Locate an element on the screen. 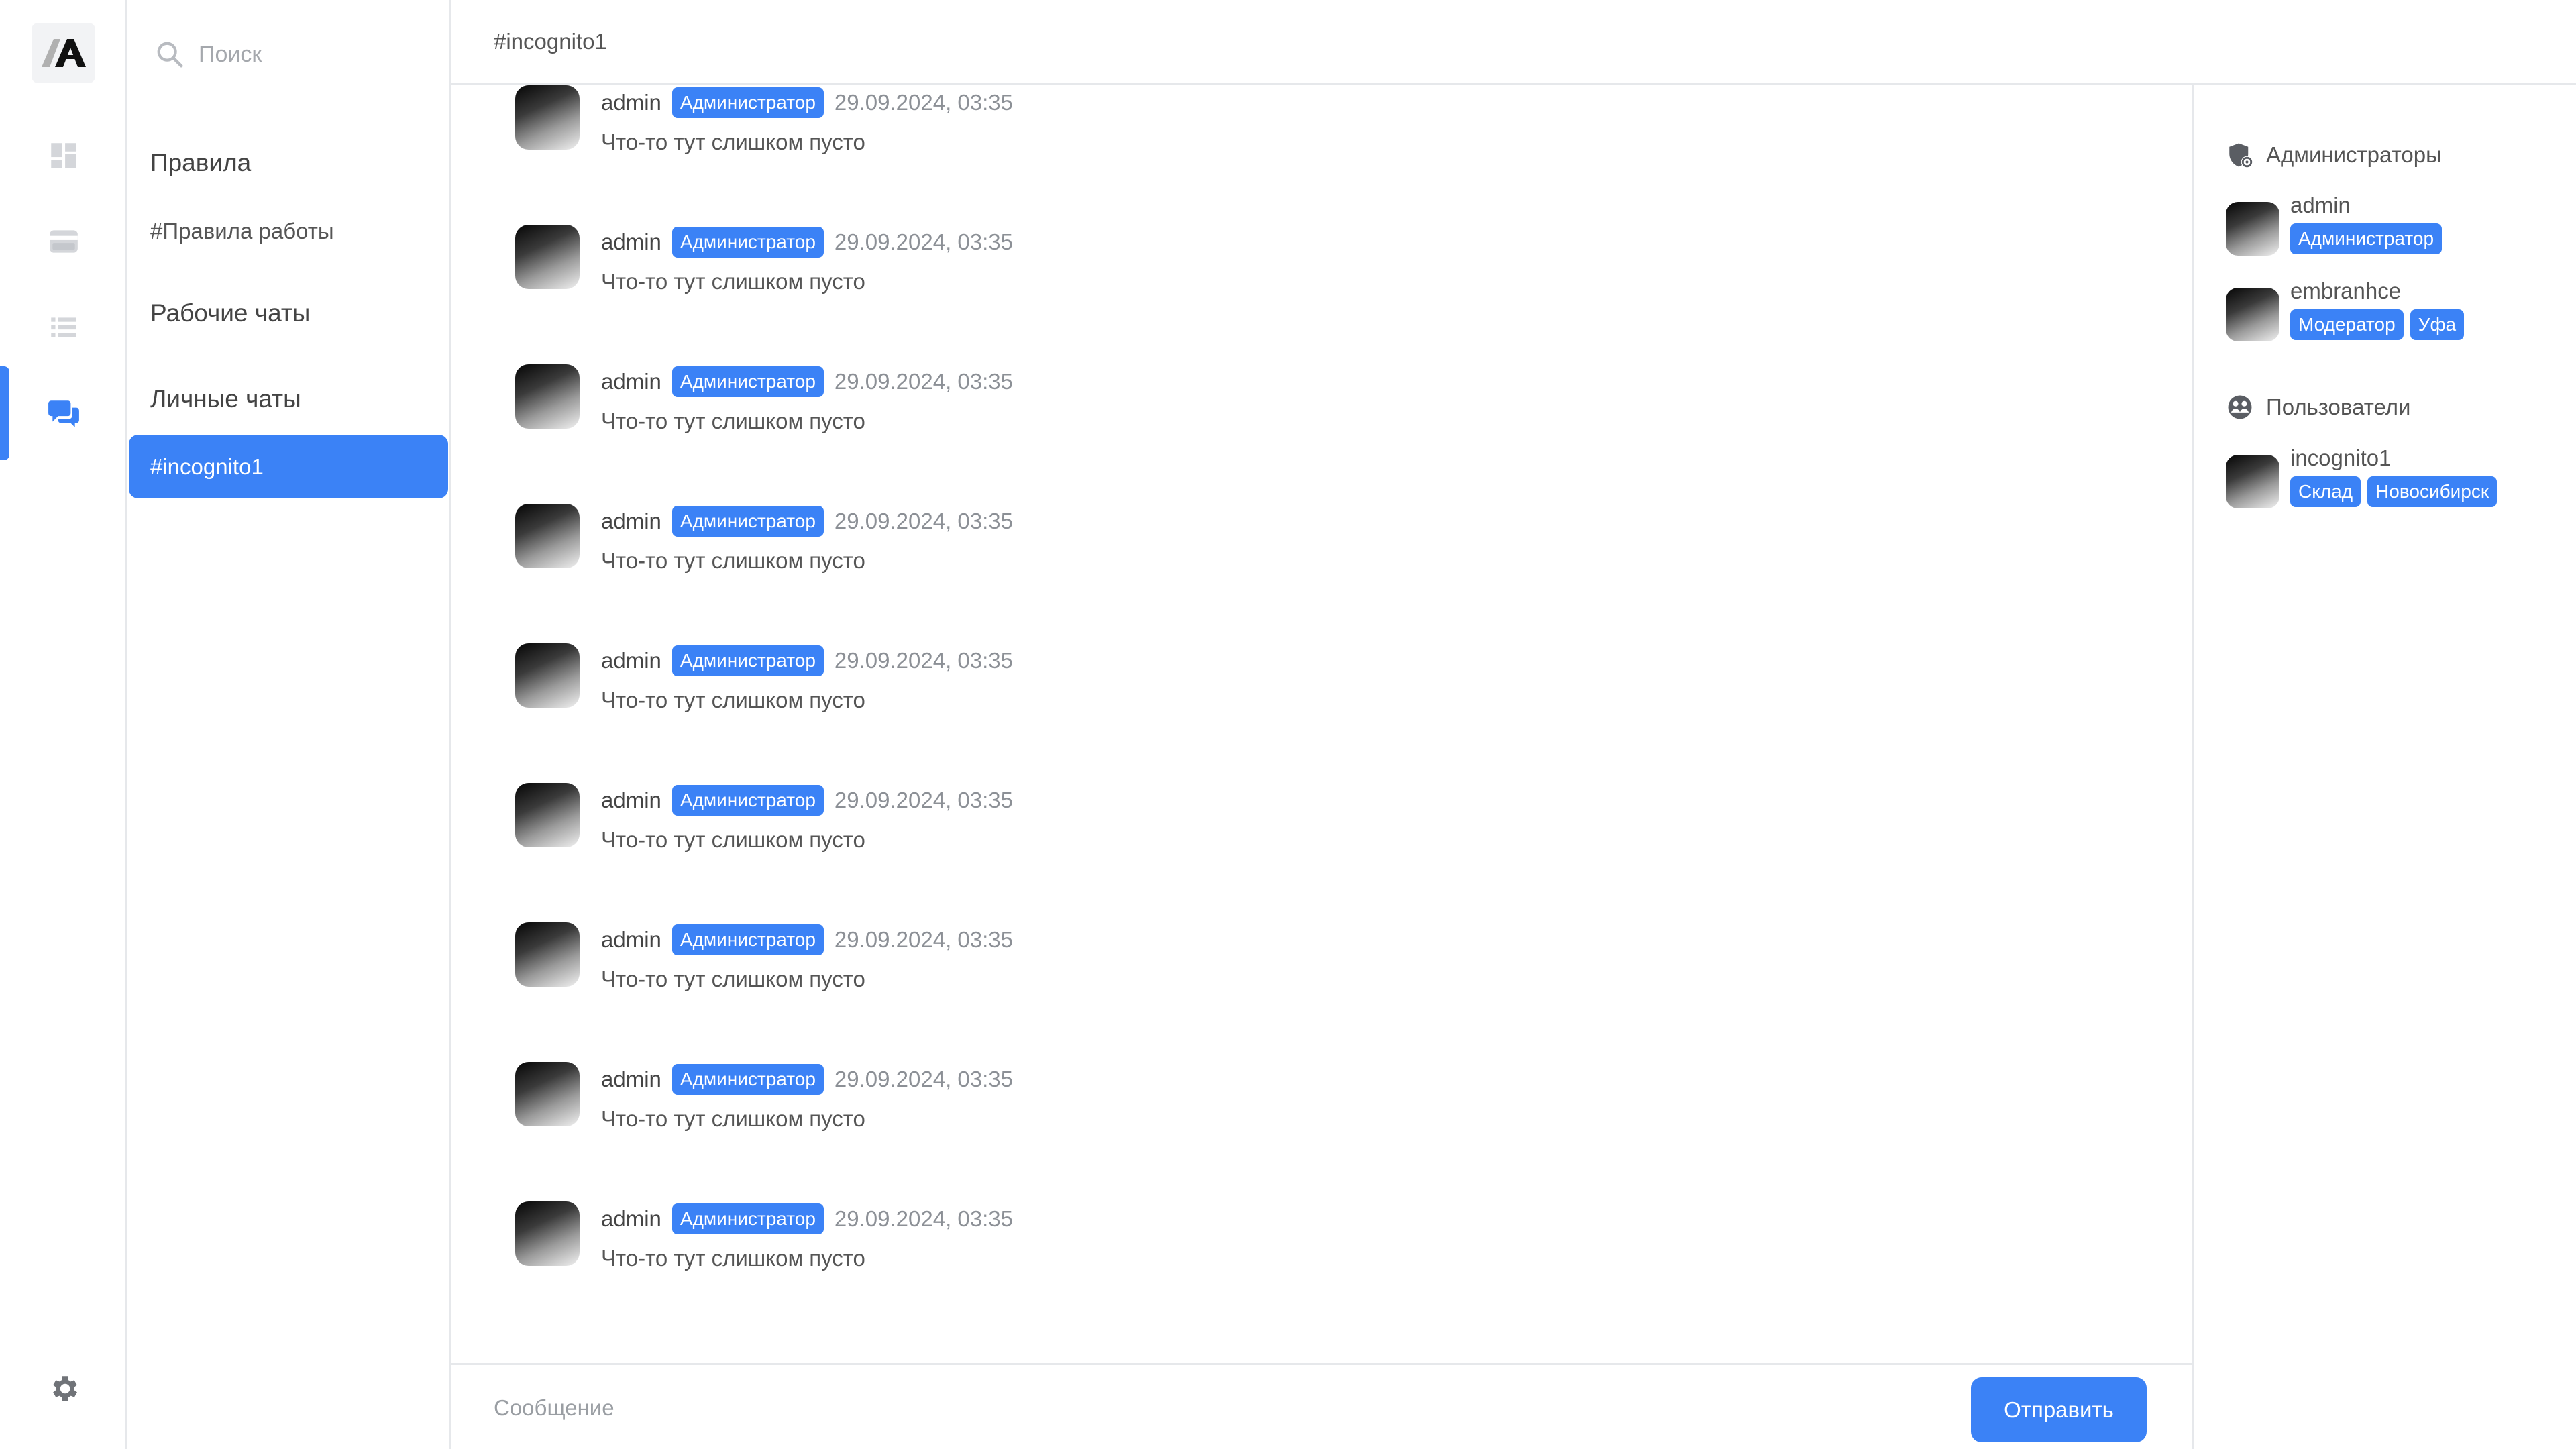  send-button: Отправить is located at coordinates (2059, 1409).